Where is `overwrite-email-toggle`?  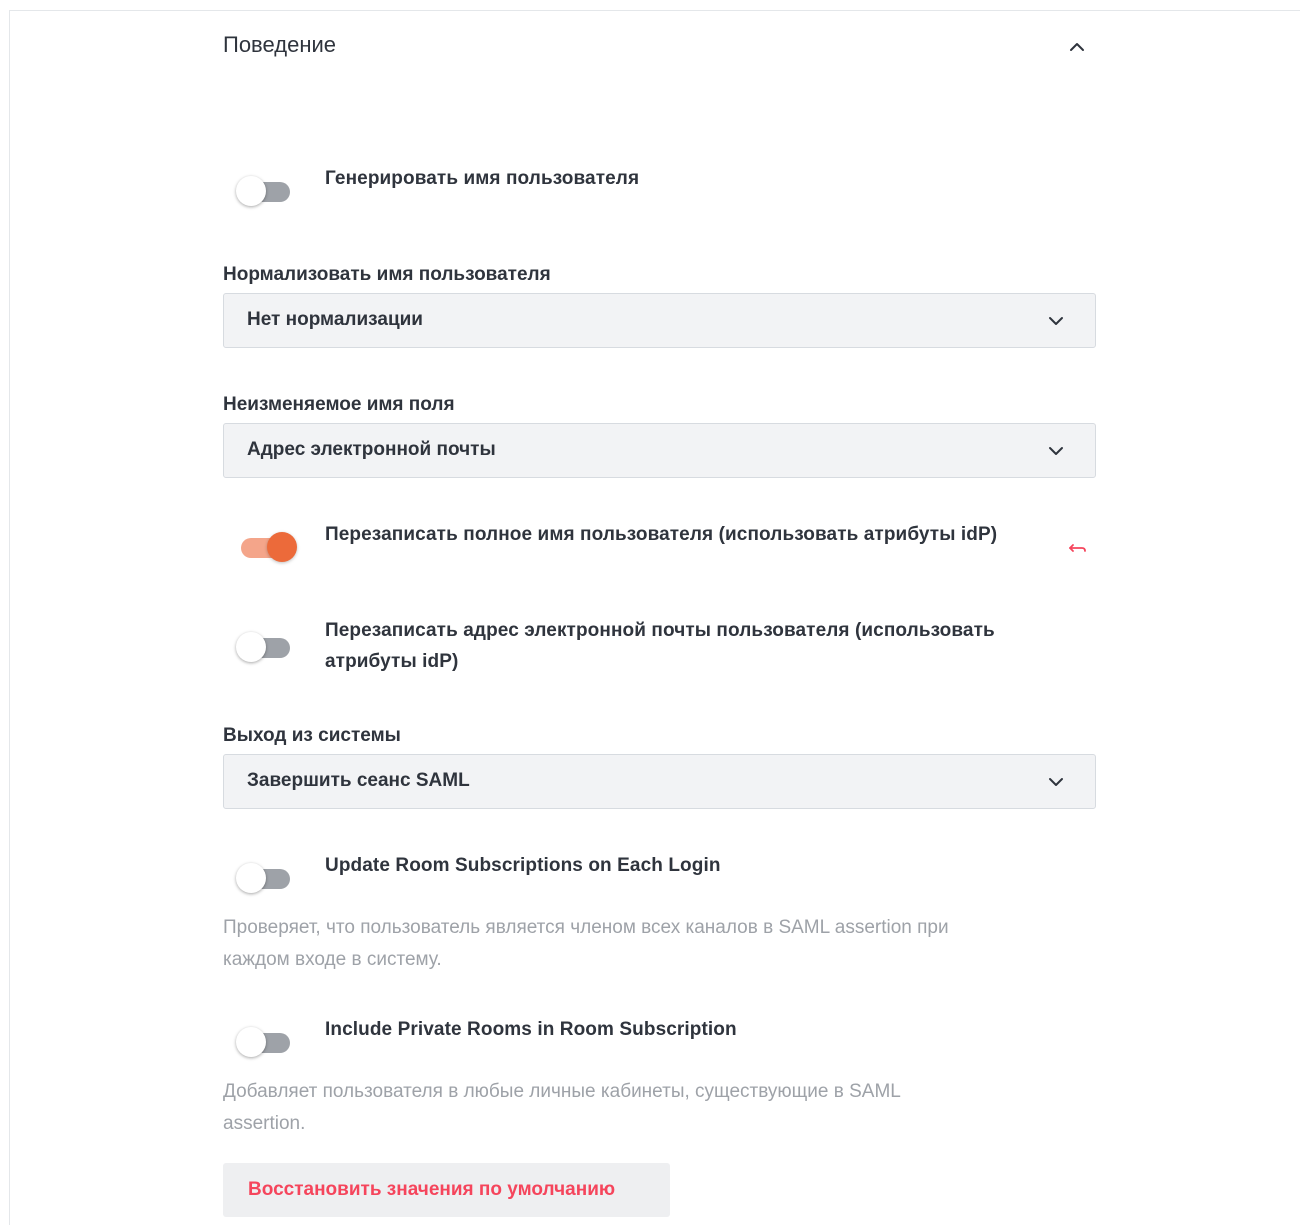
overwrite-email-toggle is located at coordinates (265, 647).